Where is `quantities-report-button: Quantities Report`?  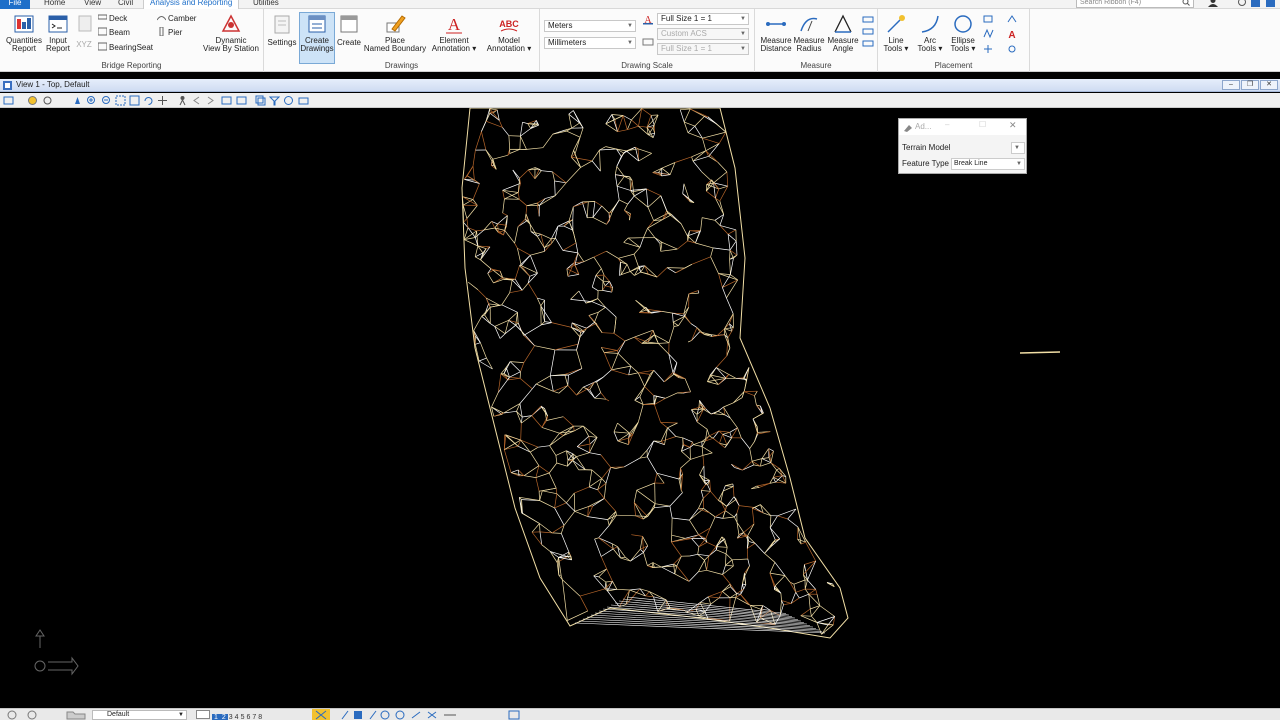
quantities-report-button: Quantities Report is located at coordinates (24, 33).